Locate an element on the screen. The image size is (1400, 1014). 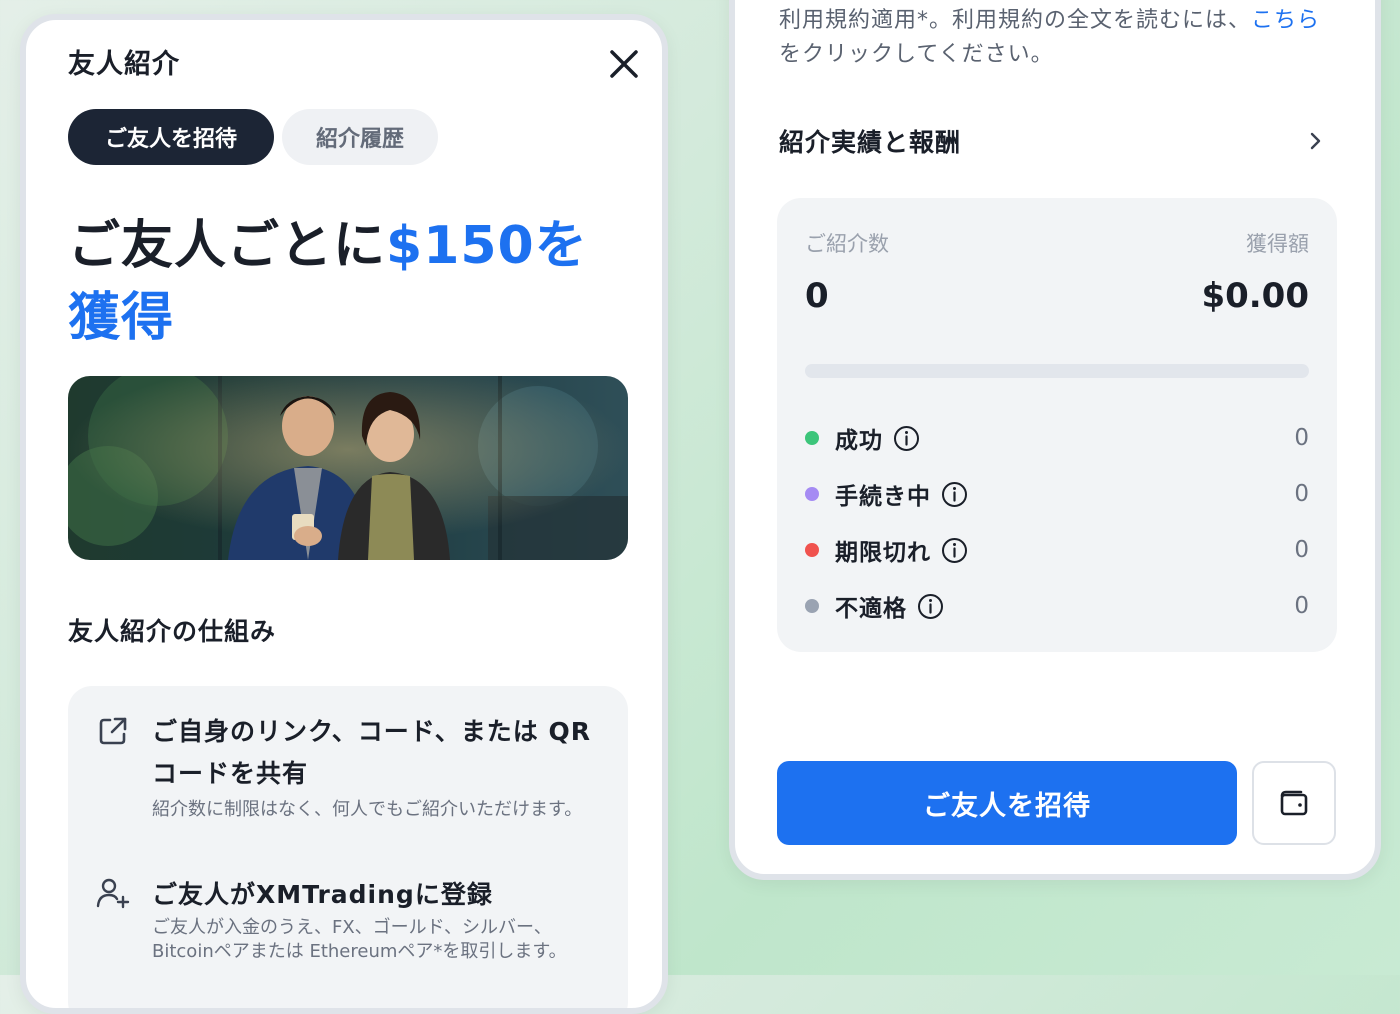
performance-title: 紹介実績と報酬 is located at coordinates (870, 142).